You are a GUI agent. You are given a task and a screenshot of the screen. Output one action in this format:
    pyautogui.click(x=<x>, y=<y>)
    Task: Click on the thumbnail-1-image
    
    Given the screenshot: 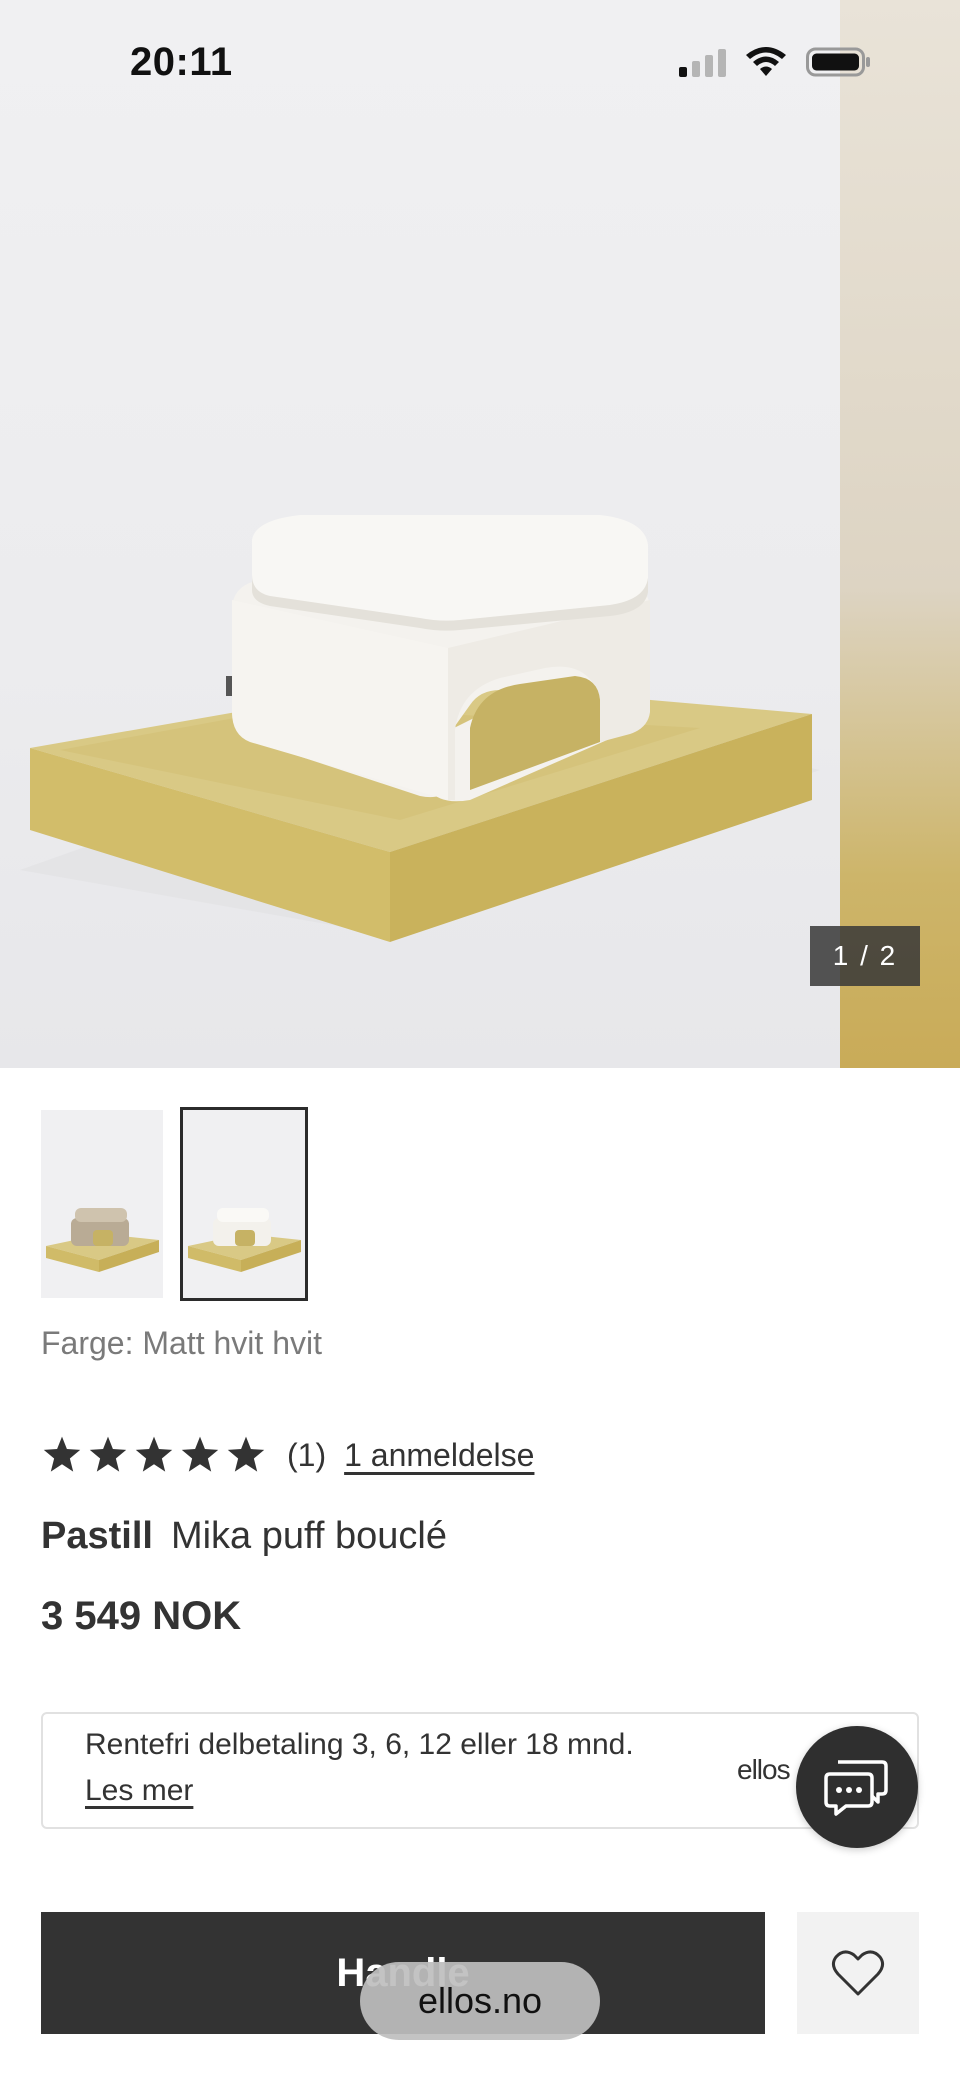 What is the action you would take?
    pyautogui.click(x=102, y=1240)
    